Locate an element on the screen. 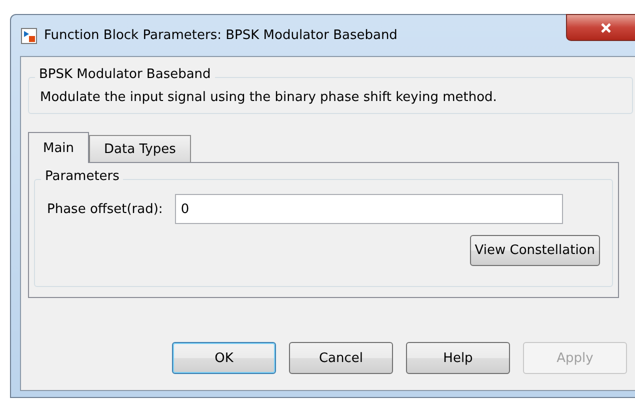 The height and width of the screenshot is (403, 635). dialog-button: Cancel is located at coordinates (341, 358).